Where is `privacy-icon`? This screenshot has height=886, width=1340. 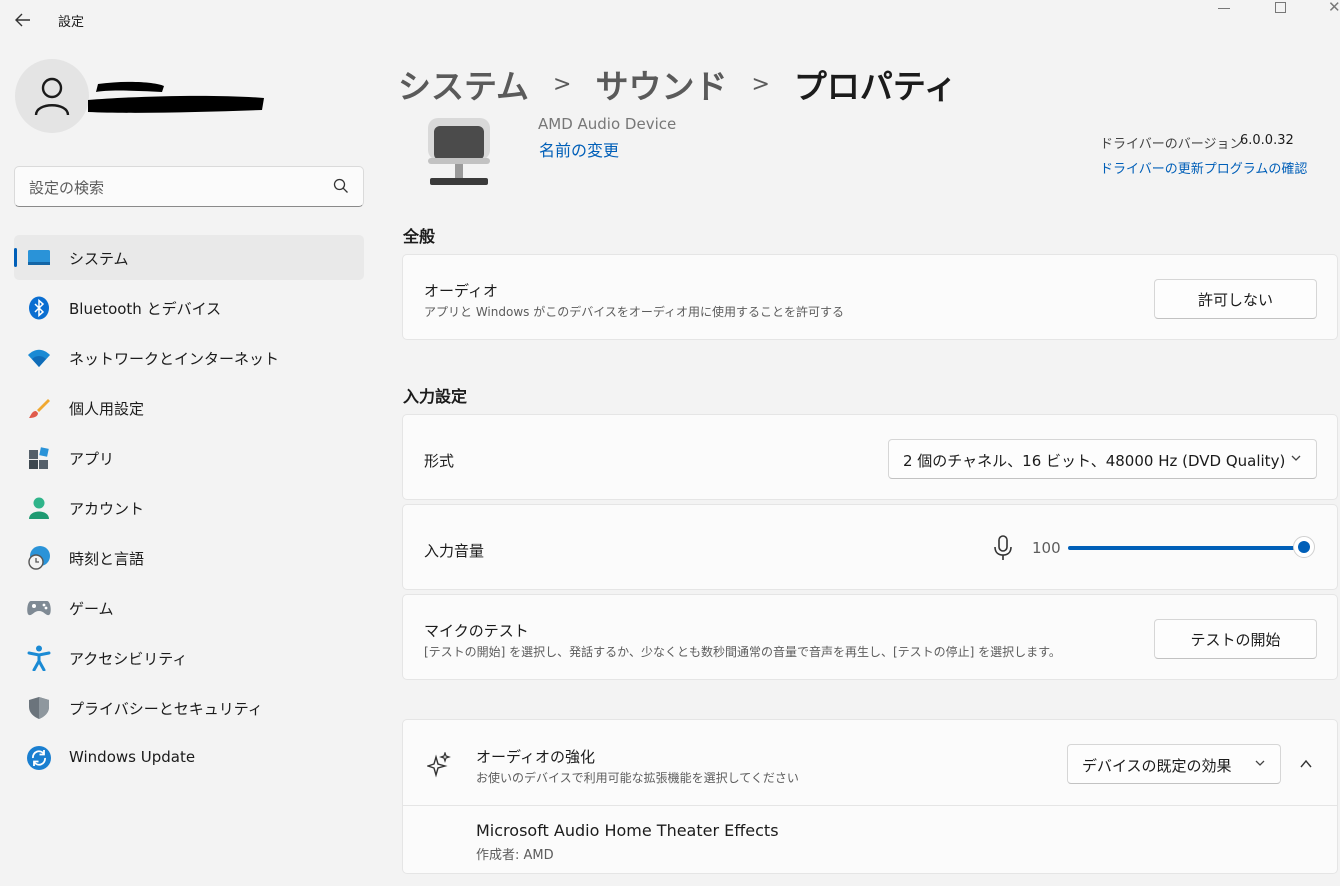
privacy-icon is located at coordinates (39, 708).